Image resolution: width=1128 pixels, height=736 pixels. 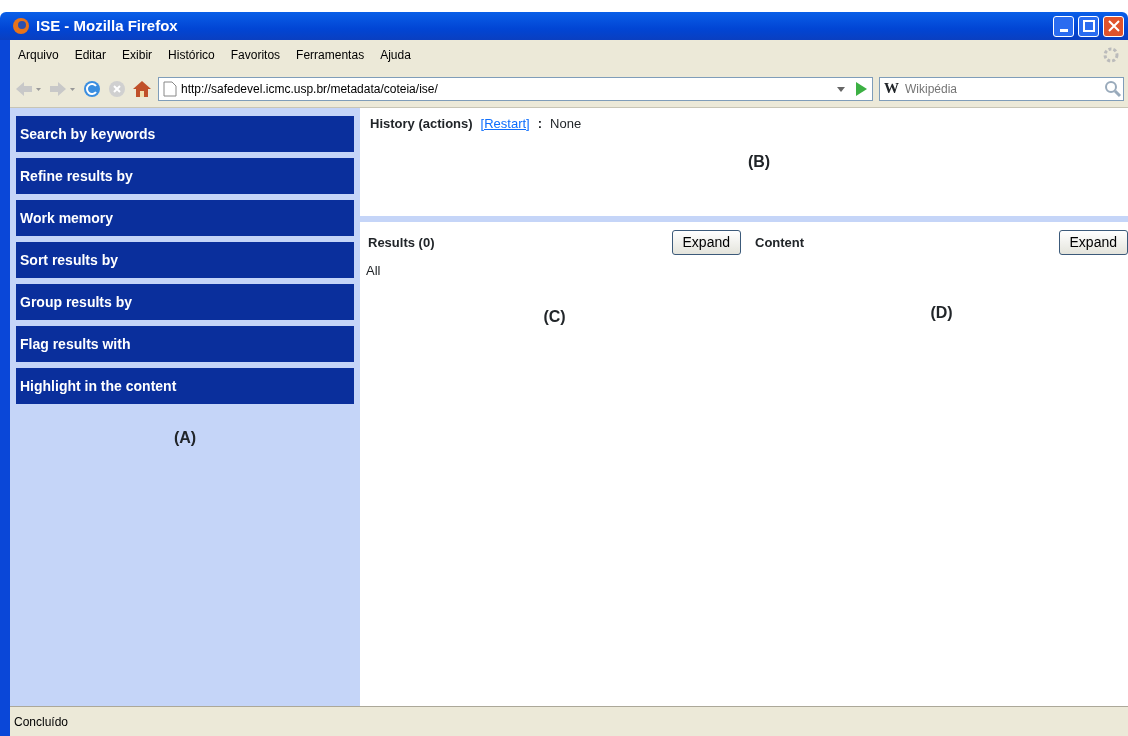 I want to click on sidebar-item: Flag results with, so click(x=185, y=344).